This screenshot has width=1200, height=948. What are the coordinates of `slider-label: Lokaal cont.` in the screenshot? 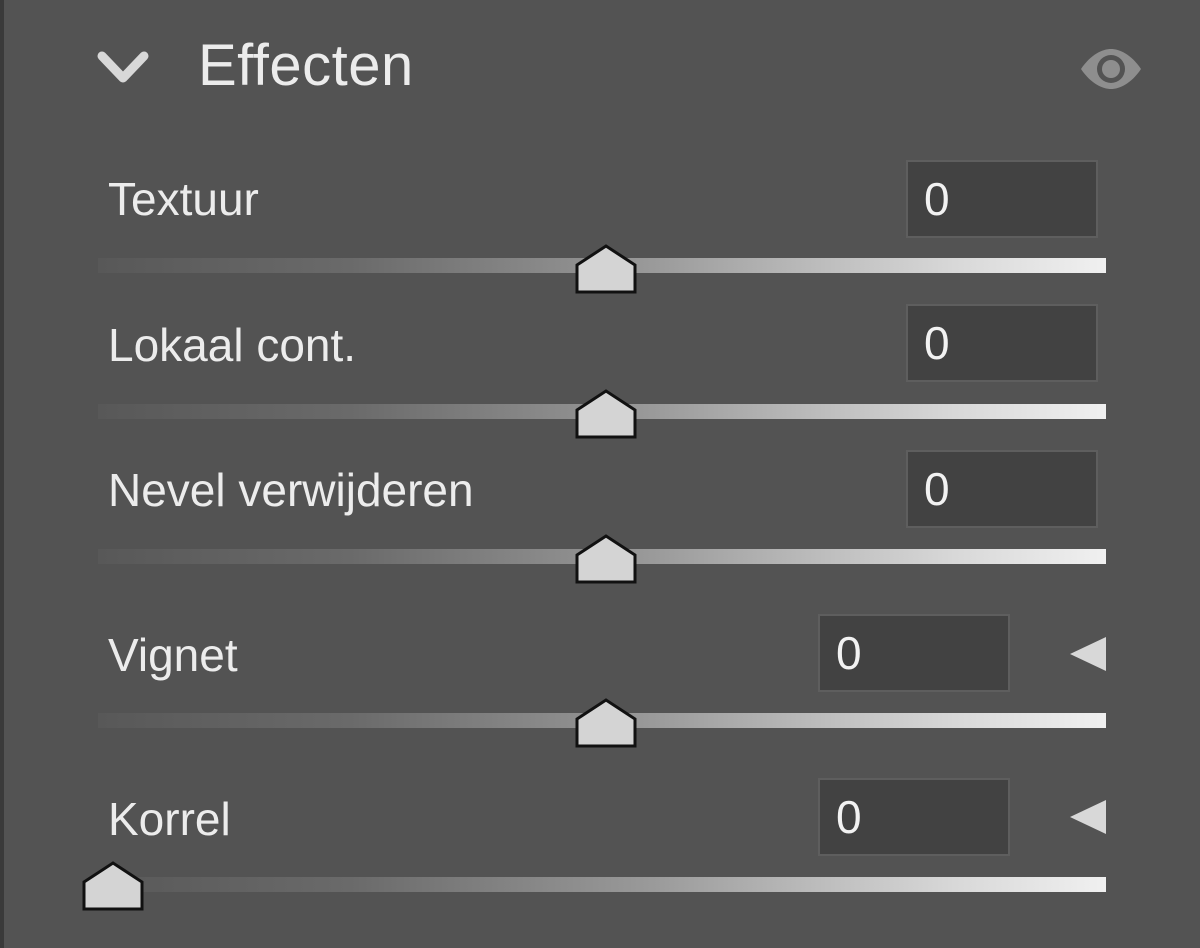 It's located at (232, 345).